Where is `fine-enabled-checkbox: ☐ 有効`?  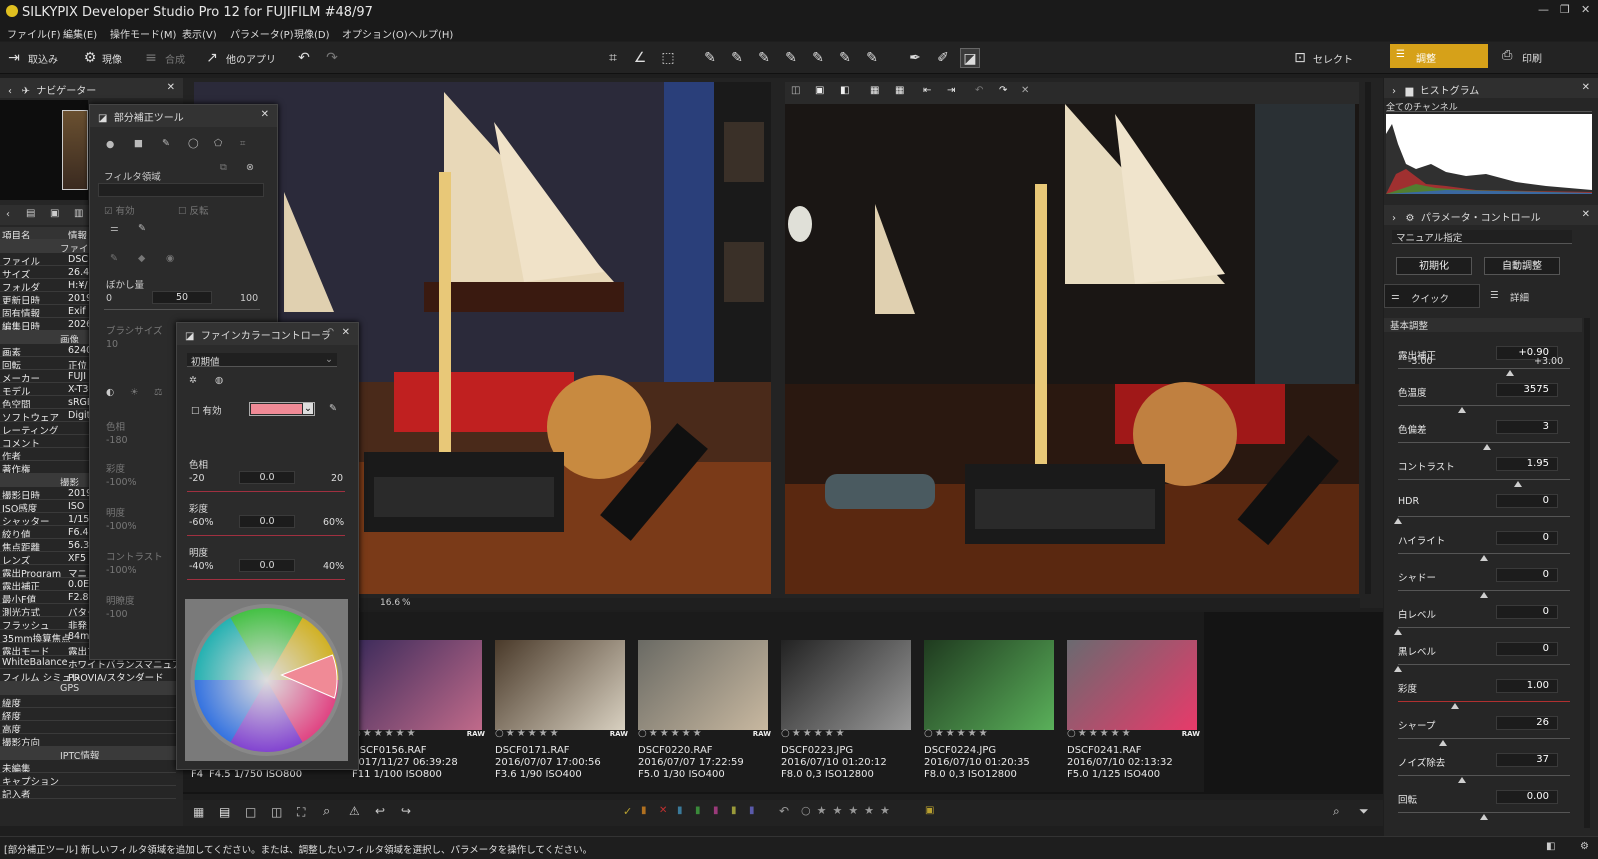 fine-enabled-checkbox: ☐ 有効 is located at coordinates (206, 410).